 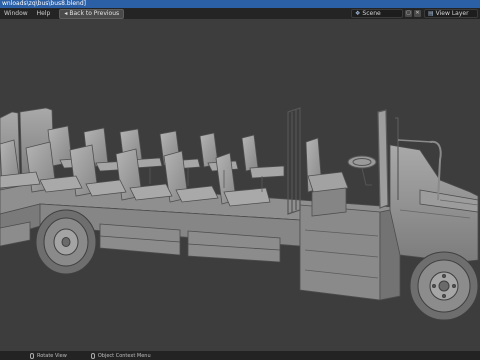 I want to click on new-scene-icon: ▢, so click(x=408, y=13).